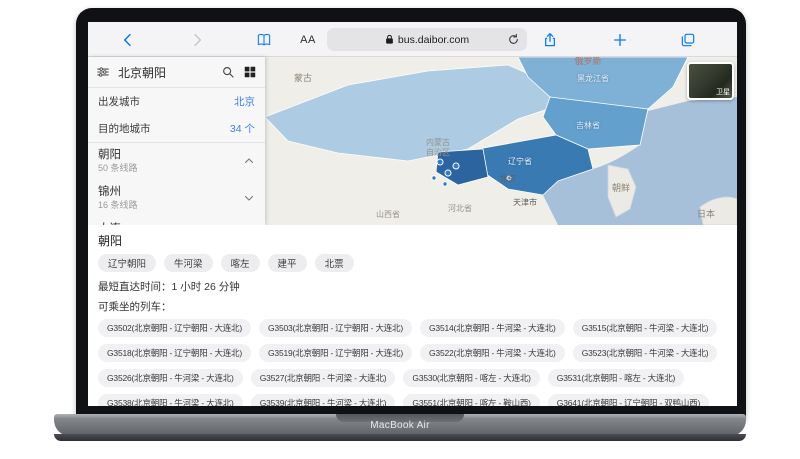 Image resolution: width=800 pixels, height=459 pixels. I want to click on chevron-right-icon, so click(198, 40).